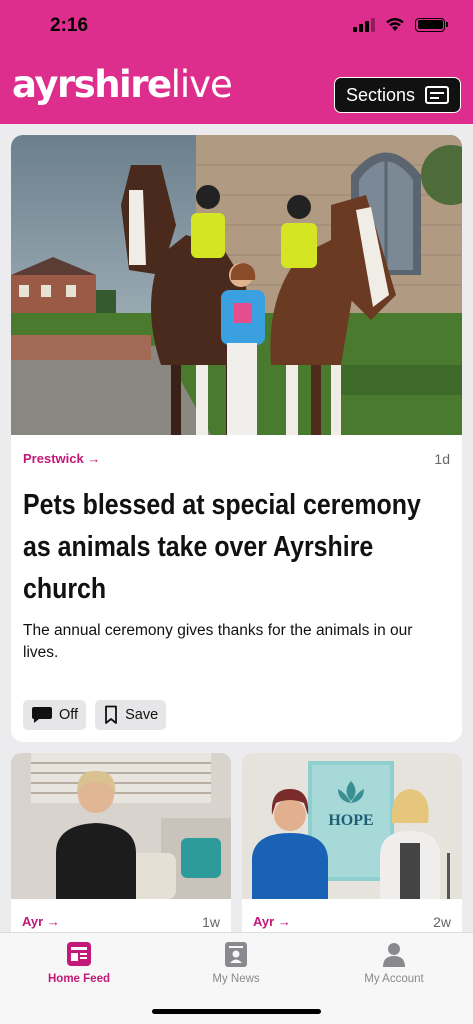 This screenshot has width=473, height=1024. Describe the element at coordinates (53, 458) in the screenshot. I see `section-label: Prestwick` at that location.